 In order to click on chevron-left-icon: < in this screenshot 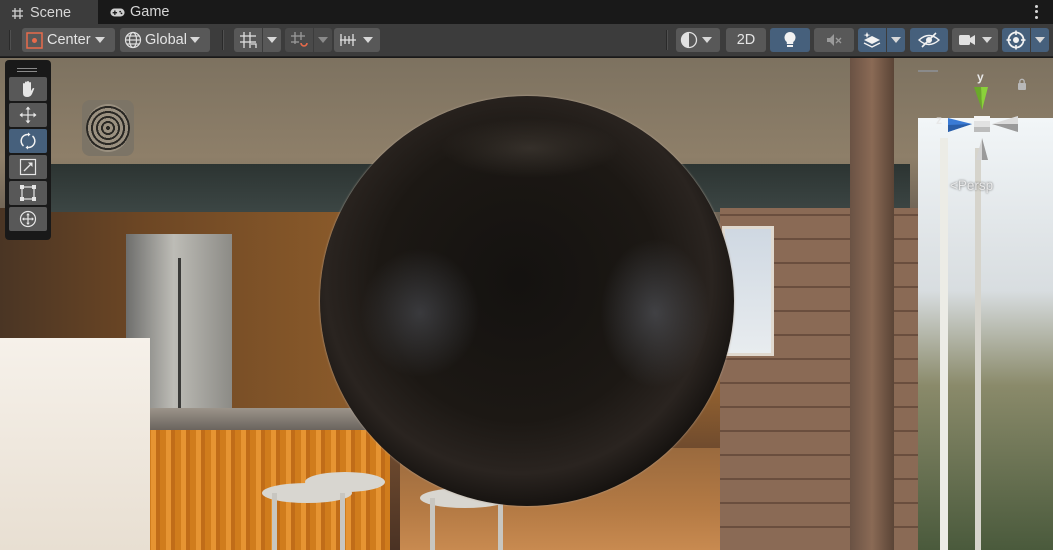, I will do `click(954, 185)`.